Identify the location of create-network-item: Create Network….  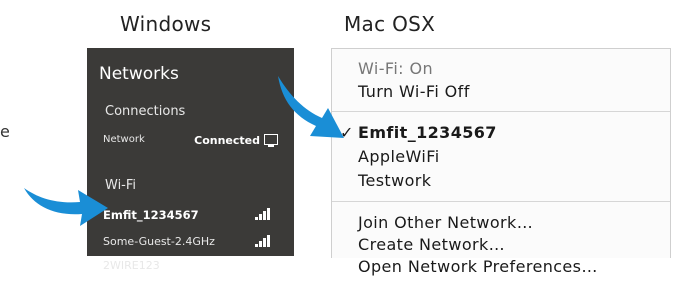
(431, 244).